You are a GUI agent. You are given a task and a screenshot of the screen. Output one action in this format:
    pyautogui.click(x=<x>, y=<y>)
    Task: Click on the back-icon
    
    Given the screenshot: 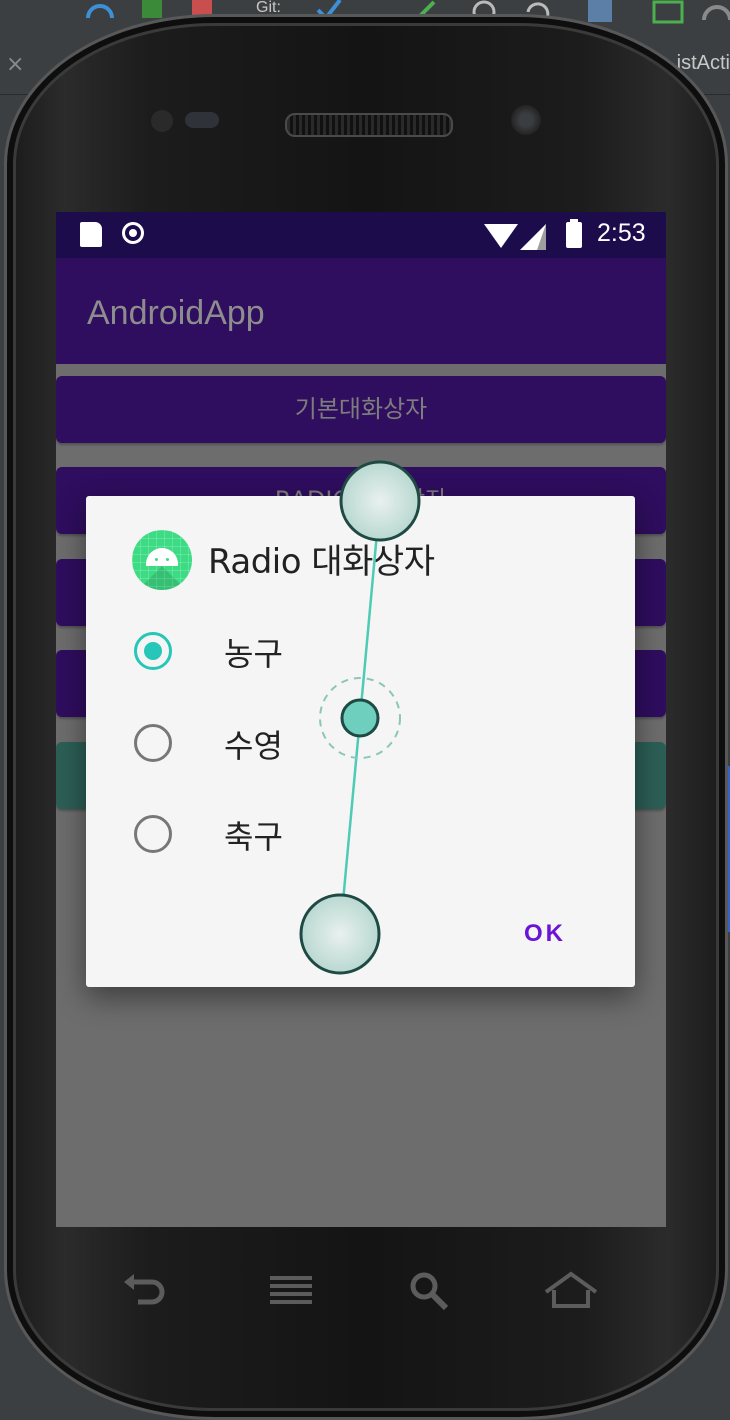 What is the action you would take?
    pyautogui.click(x=145, y=1290)
    